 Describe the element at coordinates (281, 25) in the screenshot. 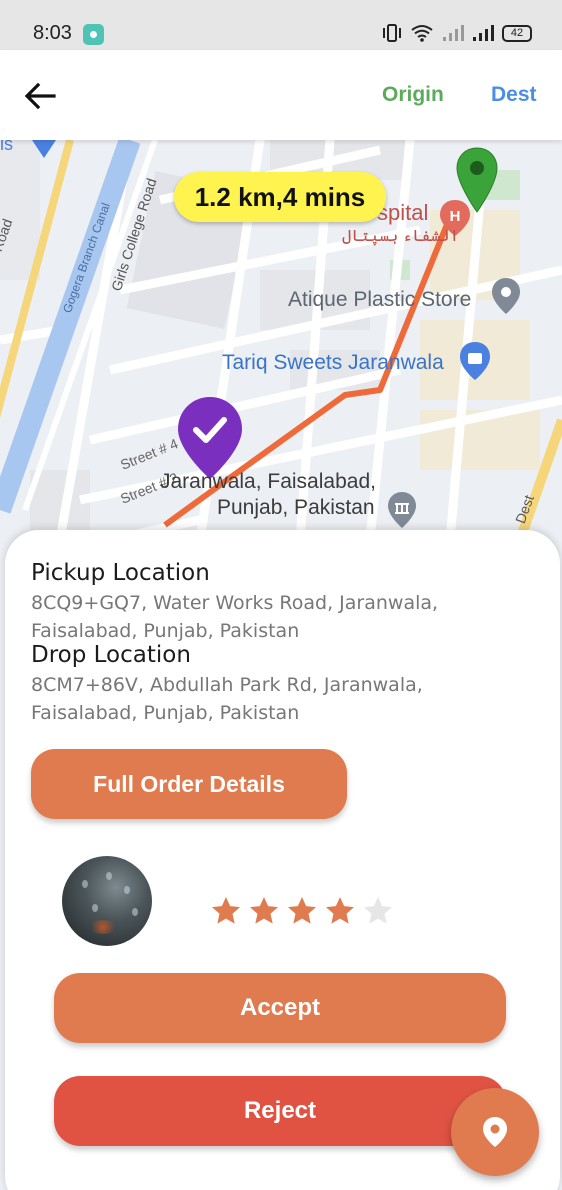

I see `status-bar: 8:03 42` at that location.